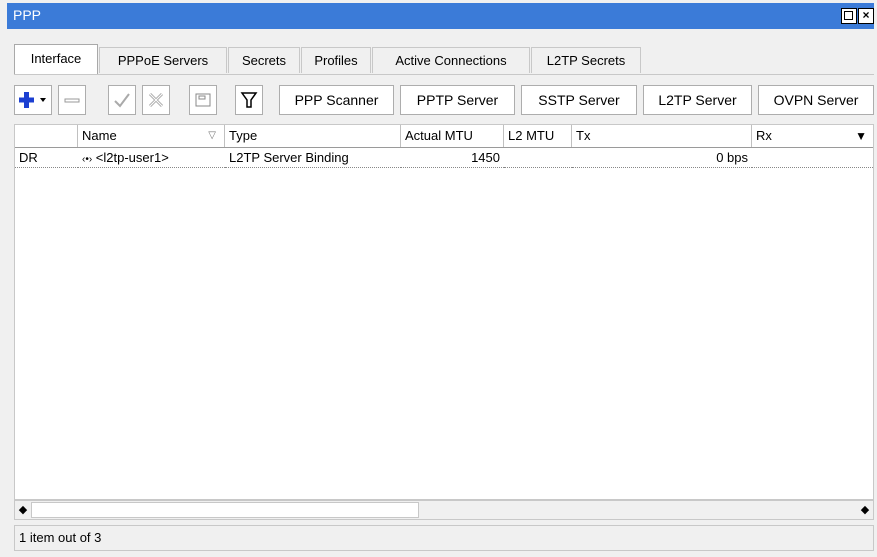 Image resolution: width=877 pixels, height=557 pixels. Describe the element at coordinates (440, 16) in the screenshot. I see `title-bar: PPP ×` at that location.